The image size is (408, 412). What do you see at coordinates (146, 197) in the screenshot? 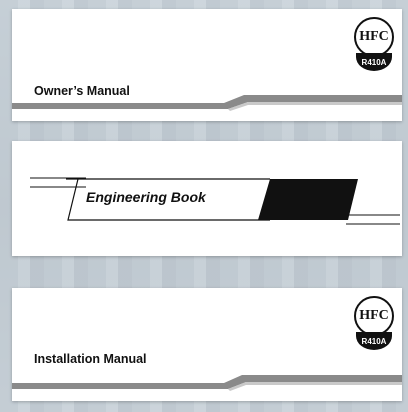
I see `engineering-book-title: Engineering Book` at bounding box center [146, 197].